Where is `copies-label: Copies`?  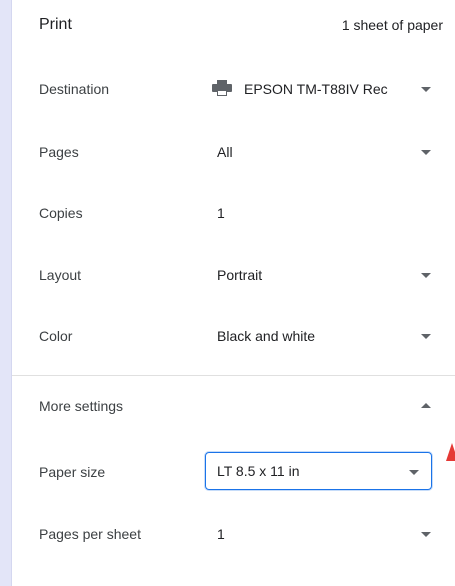
copies-label: Copies is located at coordinates (61, 213).